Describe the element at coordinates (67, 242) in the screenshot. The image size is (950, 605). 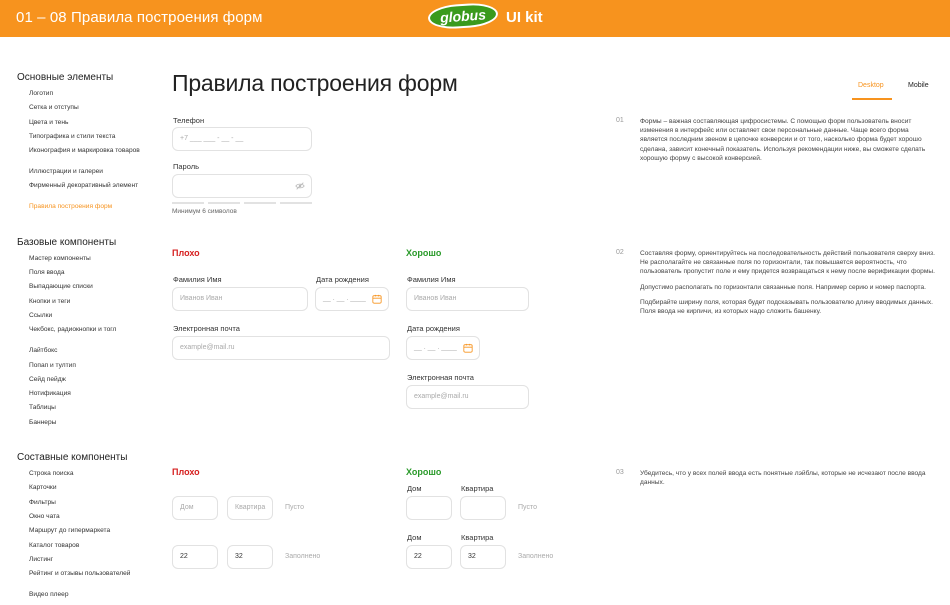
I see `sidebar-section-title: Базовые компоненты` at that location.